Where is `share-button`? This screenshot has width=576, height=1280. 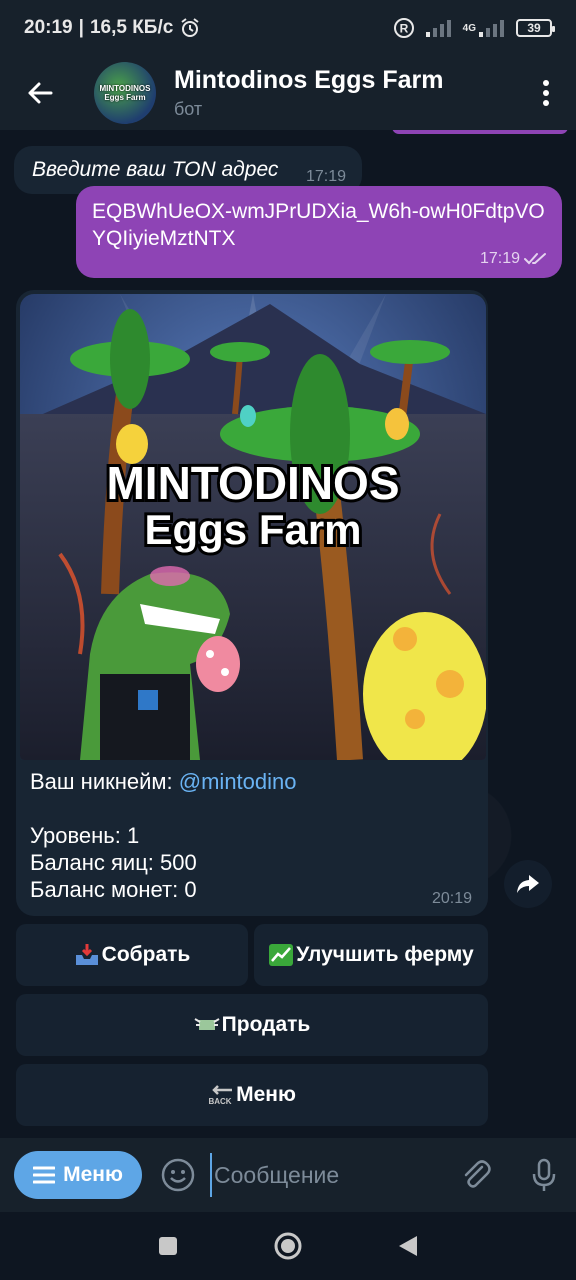
share-button is located at coordinates (528, 884).